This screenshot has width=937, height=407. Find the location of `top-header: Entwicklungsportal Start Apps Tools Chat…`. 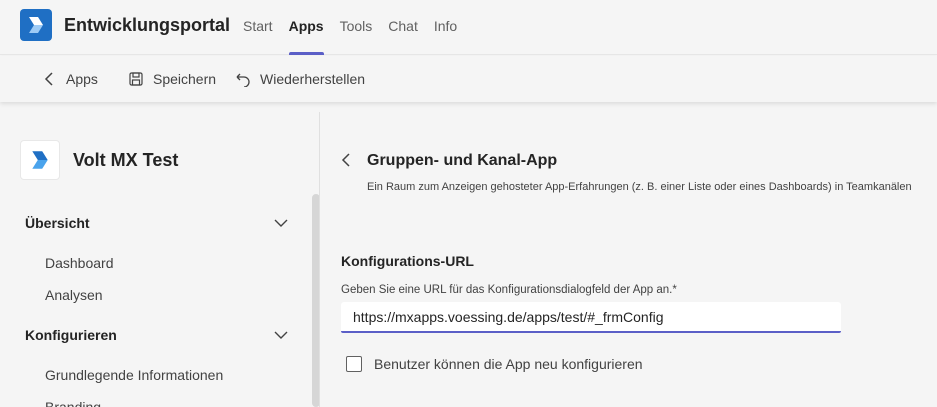

top-header: Entwicklungsportal Start Apps Tools Chat… is located at coordinates (468, 27).